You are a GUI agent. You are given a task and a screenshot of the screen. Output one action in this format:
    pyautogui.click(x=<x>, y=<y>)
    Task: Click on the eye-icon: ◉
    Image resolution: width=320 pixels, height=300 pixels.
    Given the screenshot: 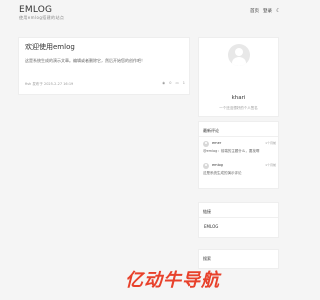 What is the action you would take?
    pyautogui.click(x=164, y=83)
    